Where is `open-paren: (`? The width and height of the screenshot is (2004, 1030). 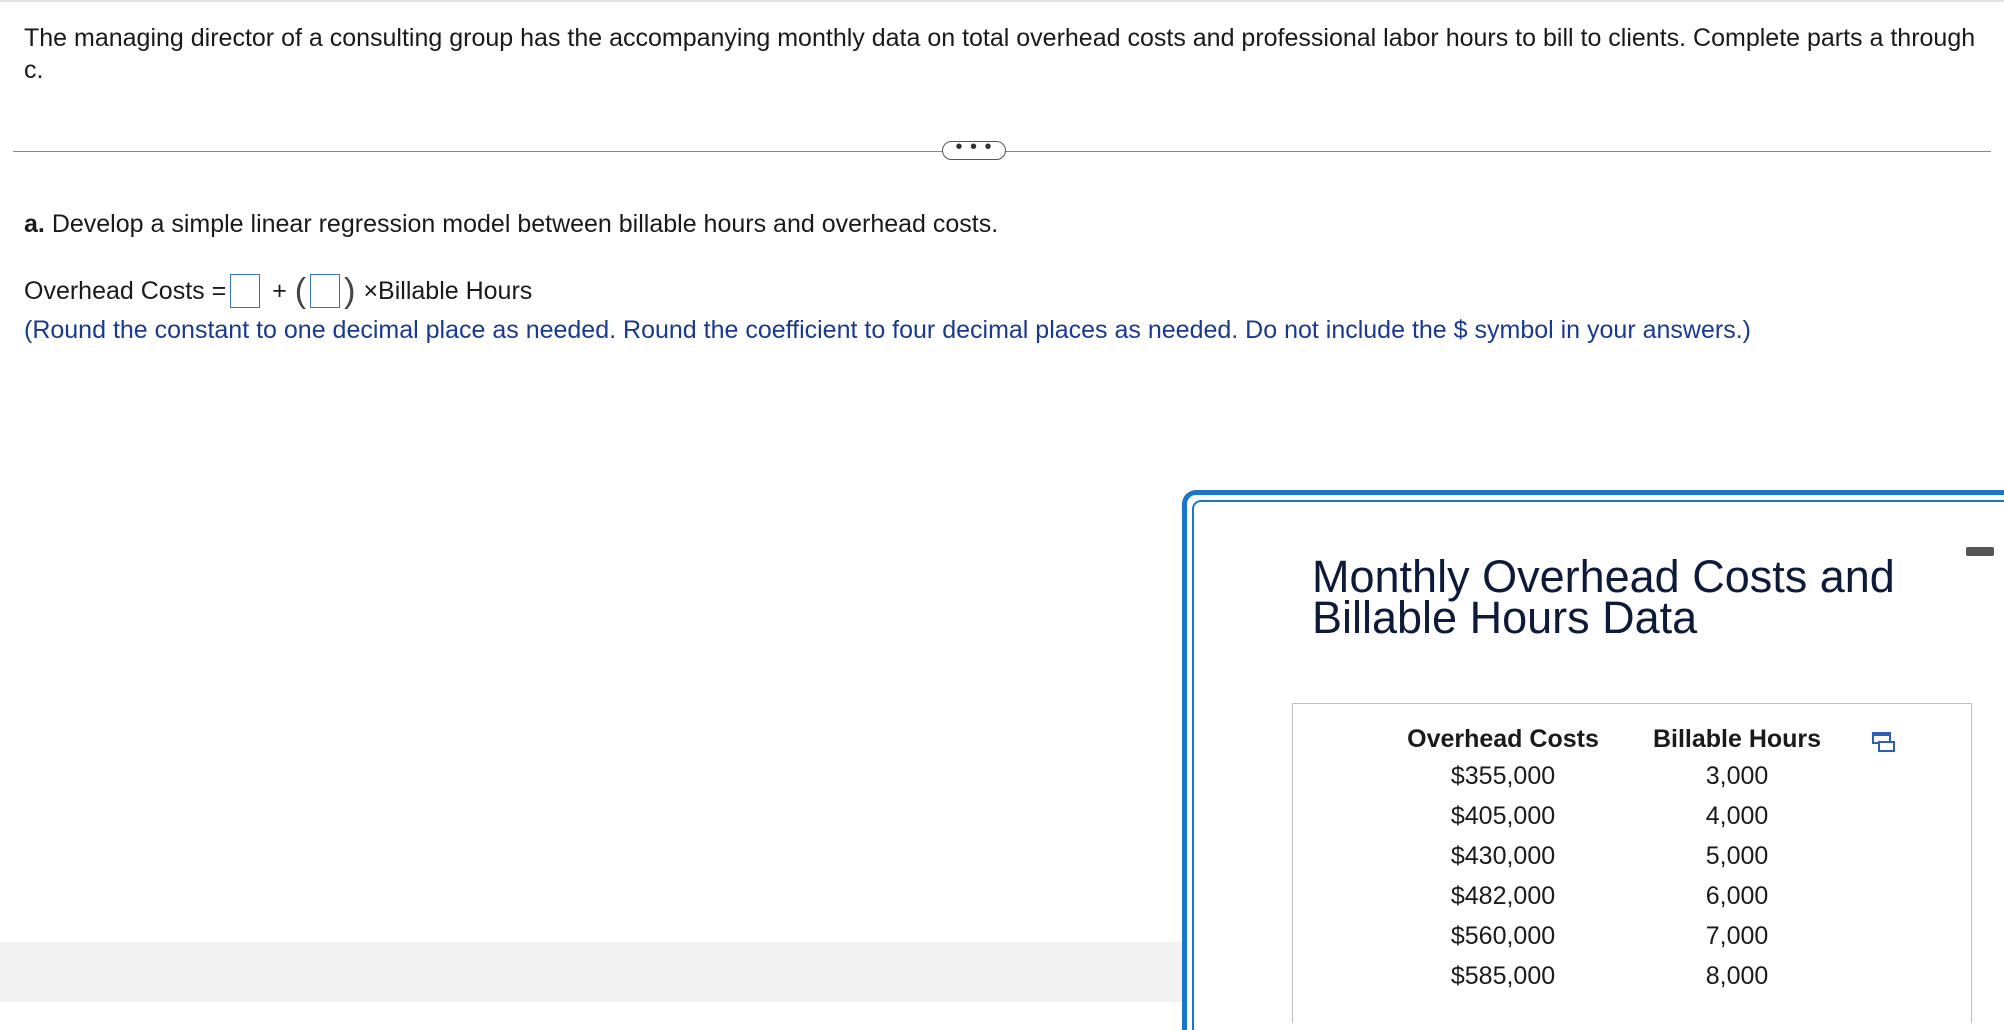
open-paren: ( is located at coordinates (300, 291).